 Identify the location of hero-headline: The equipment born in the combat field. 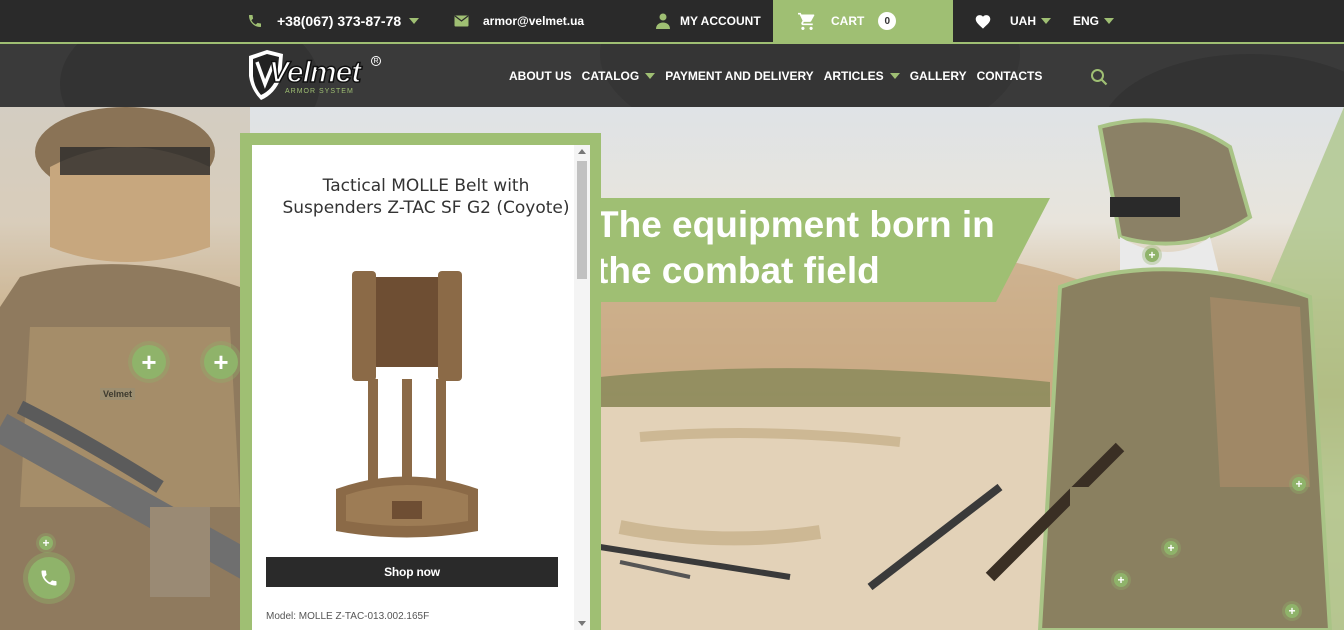
(823, 250).